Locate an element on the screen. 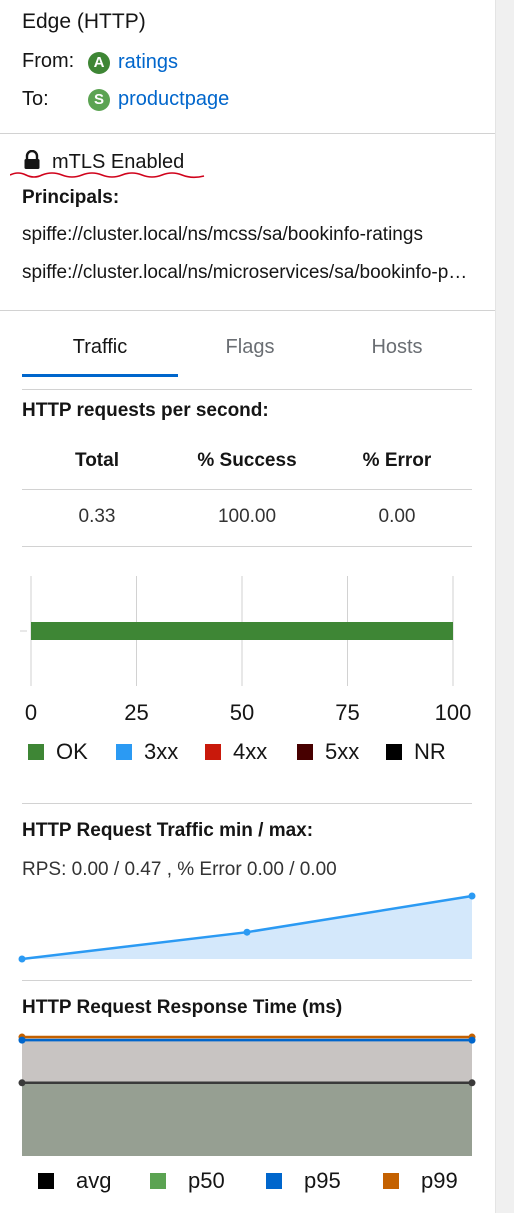  bar-ok is located at coordinates (242, 631).